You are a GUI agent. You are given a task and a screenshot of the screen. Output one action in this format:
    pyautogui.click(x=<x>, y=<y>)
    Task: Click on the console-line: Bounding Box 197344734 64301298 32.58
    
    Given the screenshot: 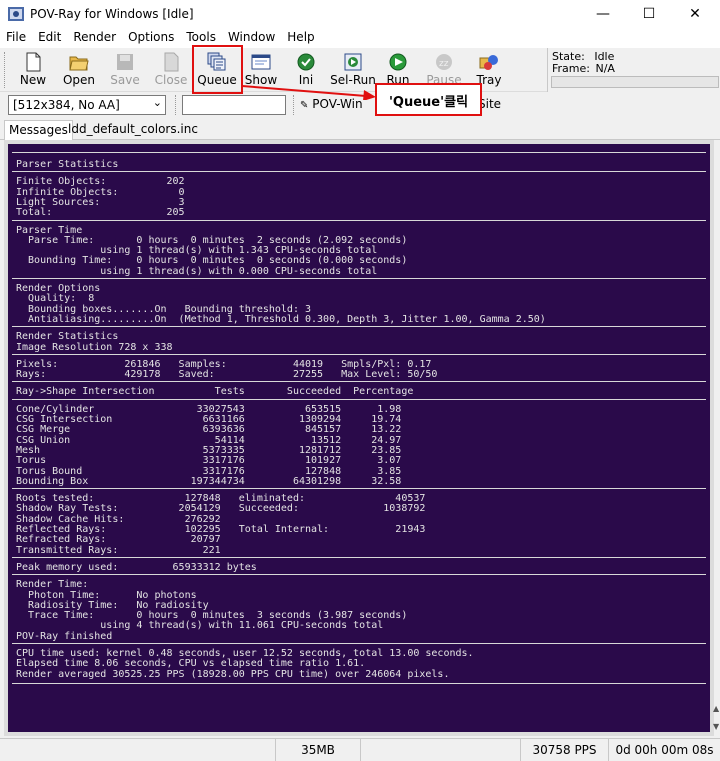 What is the action you would take?
    pyautogui.click(x=209, y=481)
    